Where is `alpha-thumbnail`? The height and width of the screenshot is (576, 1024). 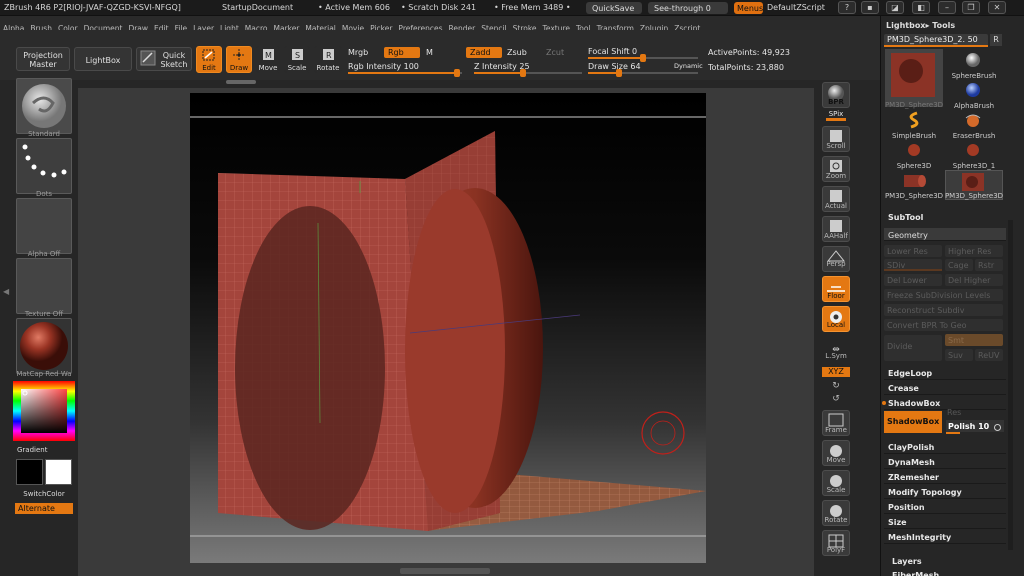
alpha-thumbnail is located at coordinates (44, 226).